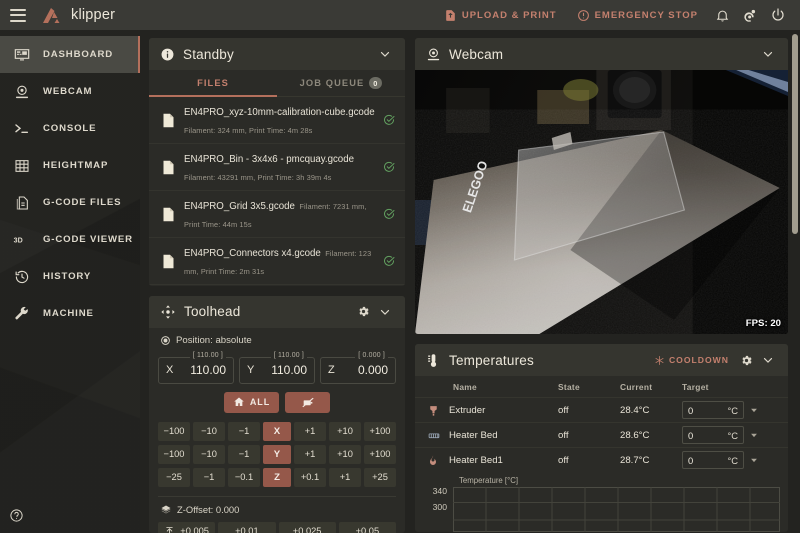 This screenshot has width=800, height=533. What do you see at coordinates (746, 360) in the screenshot?
I see `temperatures-settings-button` at bounding box center [746, 360].